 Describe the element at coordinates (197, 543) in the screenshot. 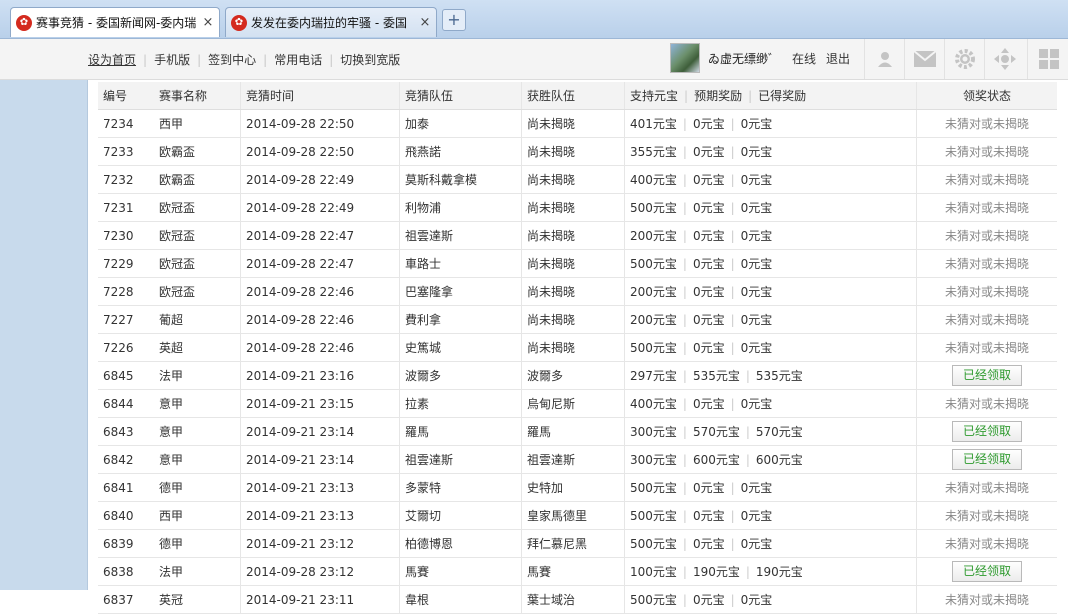

I see `cell-game: 德甲` at that location.